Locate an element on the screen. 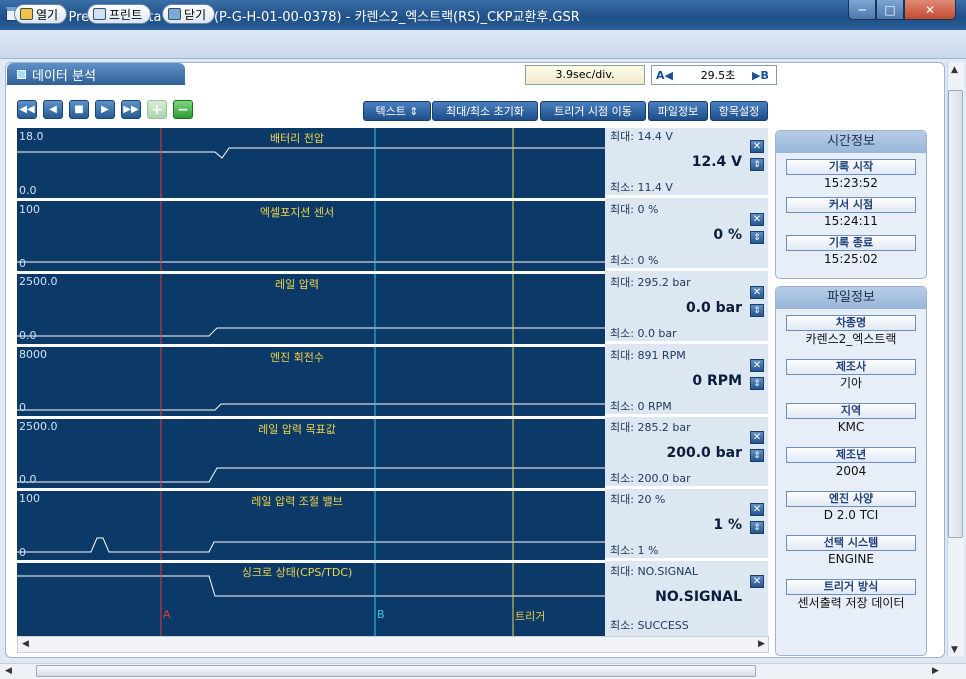  ch4-bottom: 0 is located at coordinates (22, 407).